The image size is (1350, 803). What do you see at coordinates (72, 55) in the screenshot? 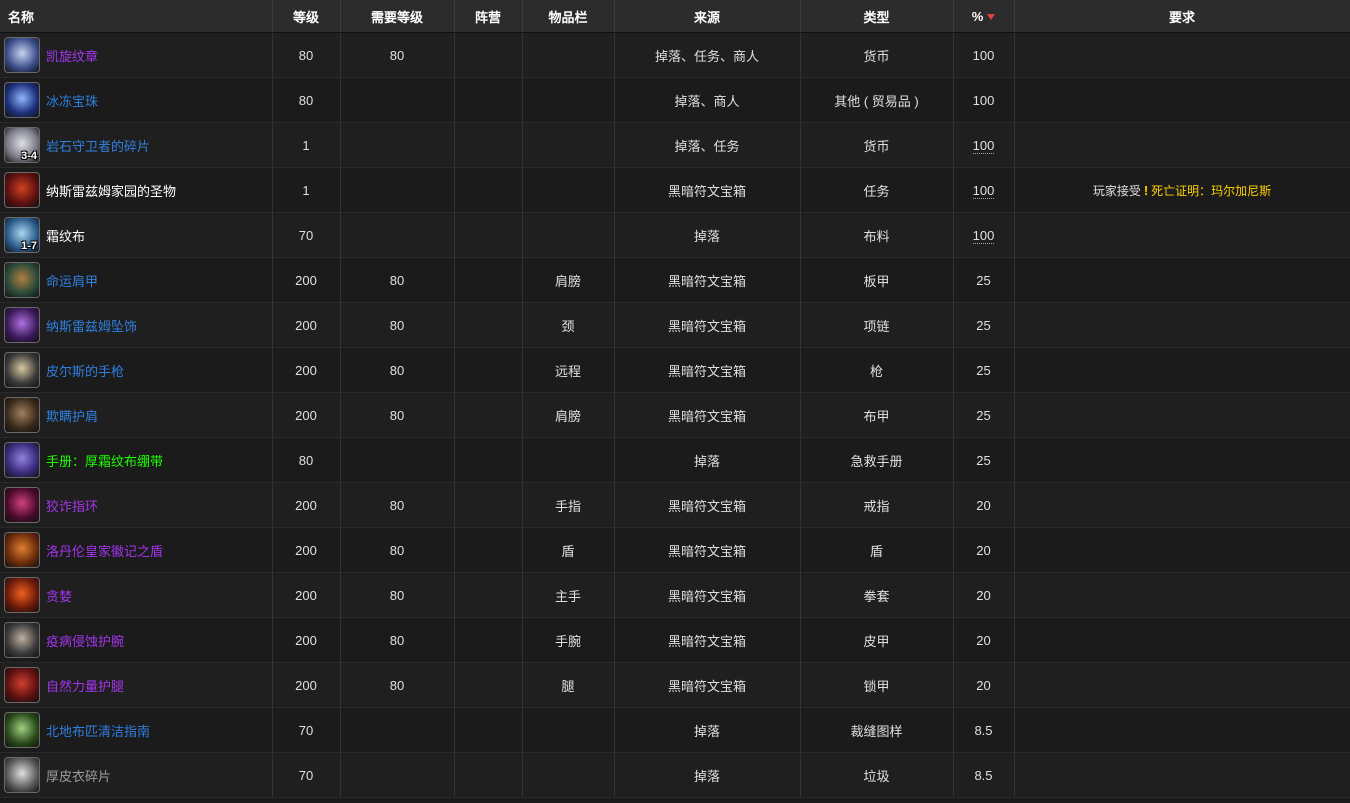
I see `item-link: 凯旋纹章` at bounding box center [72, 55].